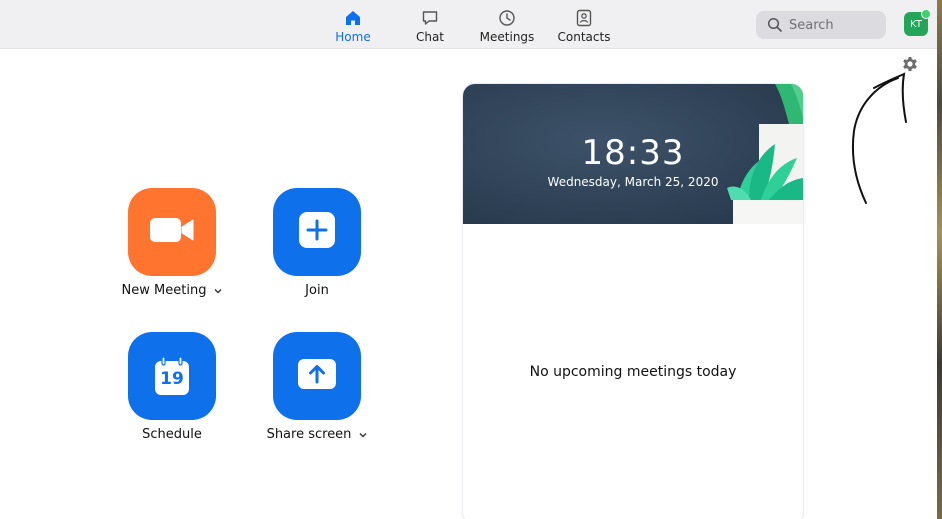 This screenshot has height=519, width=942. I want to click on search-input, so click(832, 25).